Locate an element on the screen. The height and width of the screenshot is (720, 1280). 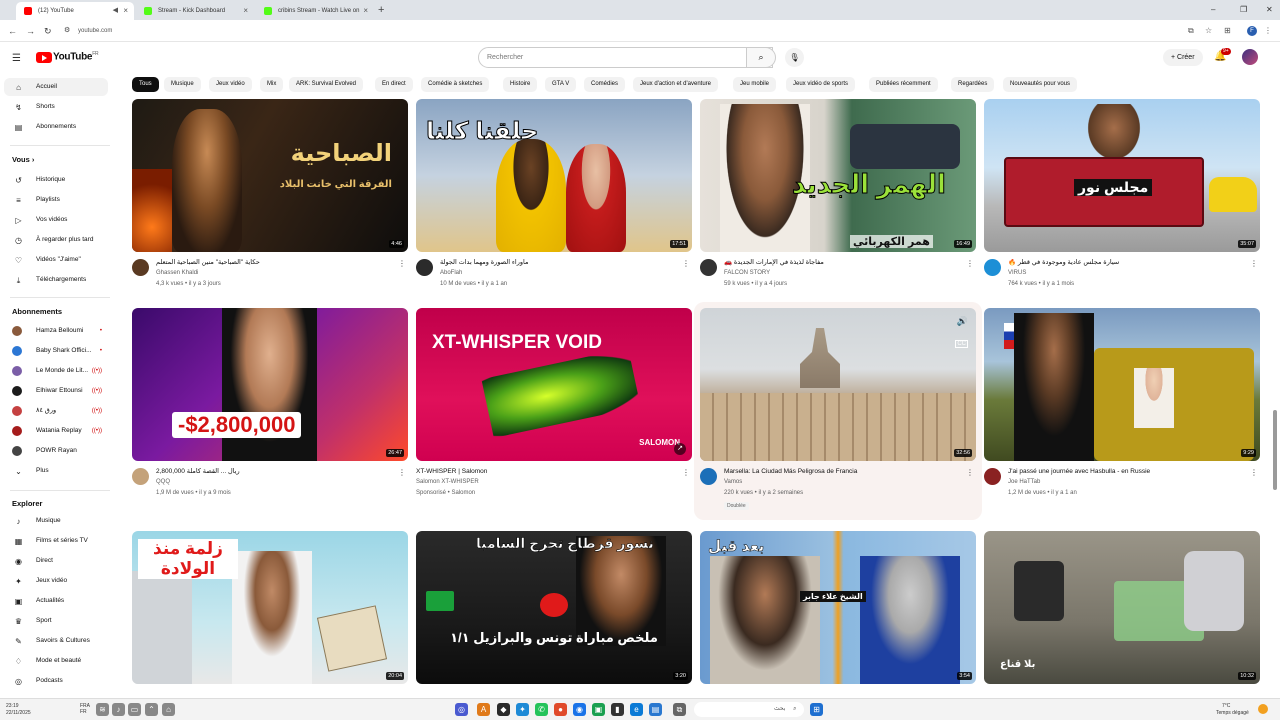
sidebar-item-podcasts: ◎ Podcasts is located at coordinates (56, 681).